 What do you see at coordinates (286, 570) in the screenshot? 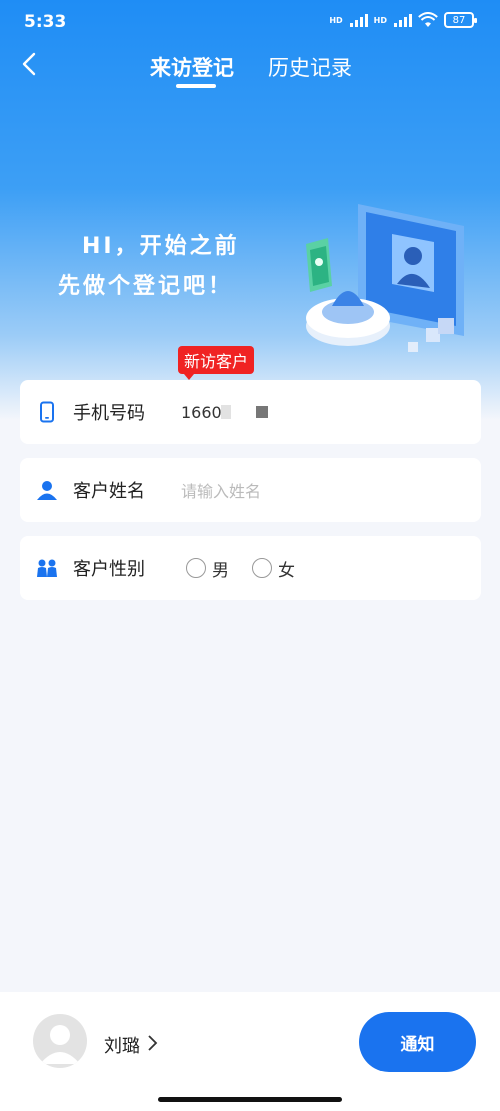
I see `female-label: 女` at bounding box center [286, 570].